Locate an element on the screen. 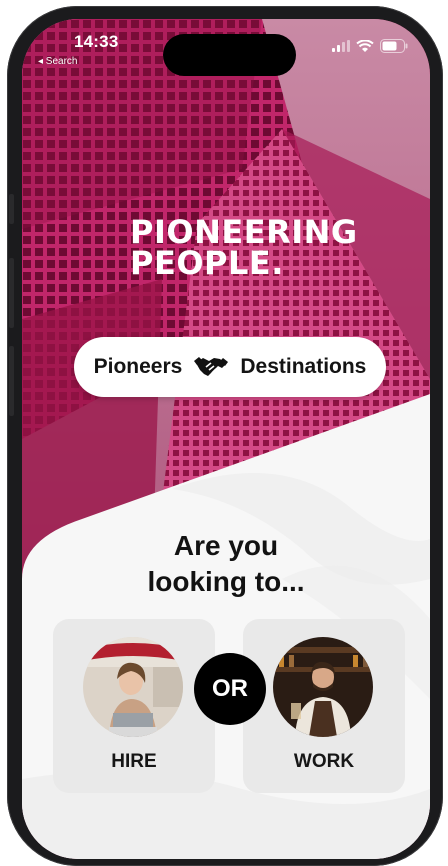 This screenshot has width=448, height=866. hire-option-card: HIRE is located at coordinates (134, 706).